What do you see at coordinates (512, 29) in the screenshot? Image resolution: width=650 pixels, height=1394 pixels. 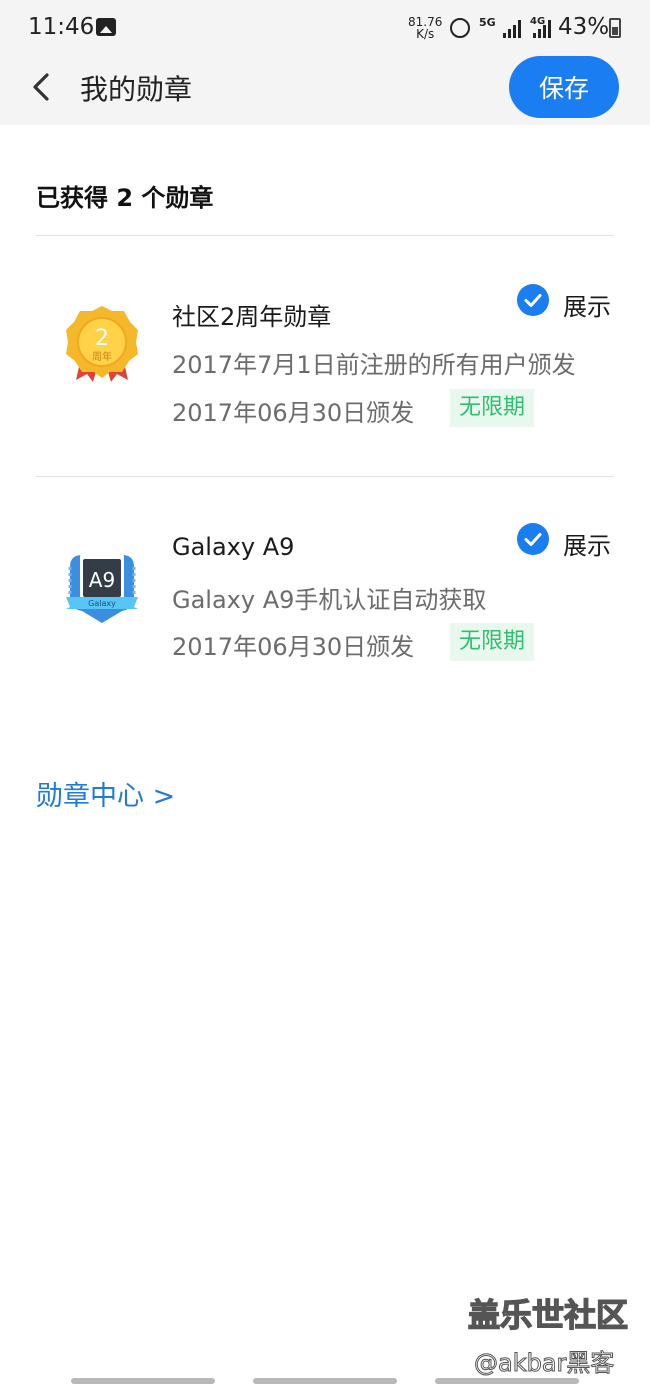 I see `signal-icon` at bounding box center [512, 29].